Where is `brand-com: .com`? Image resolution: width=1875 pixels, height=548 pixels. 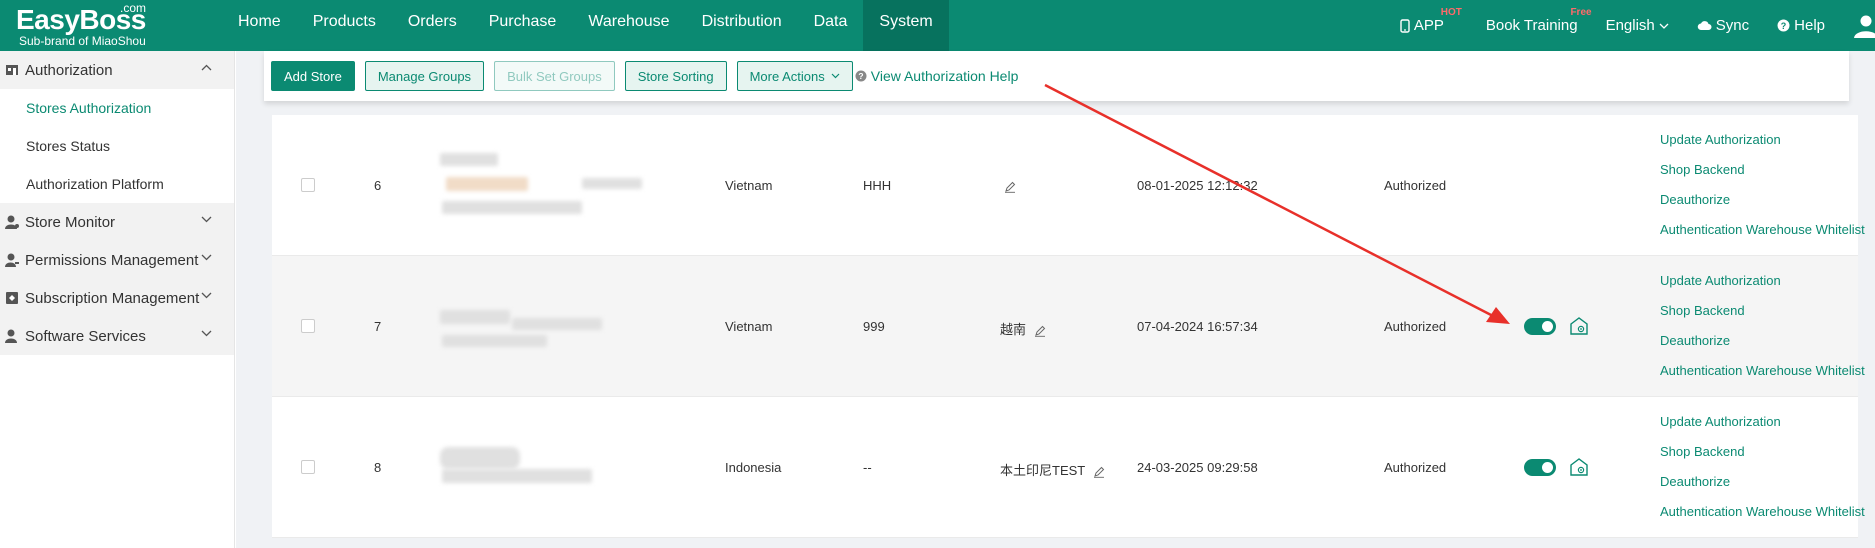
brand-com: .com is located at coordinates (133, 8).